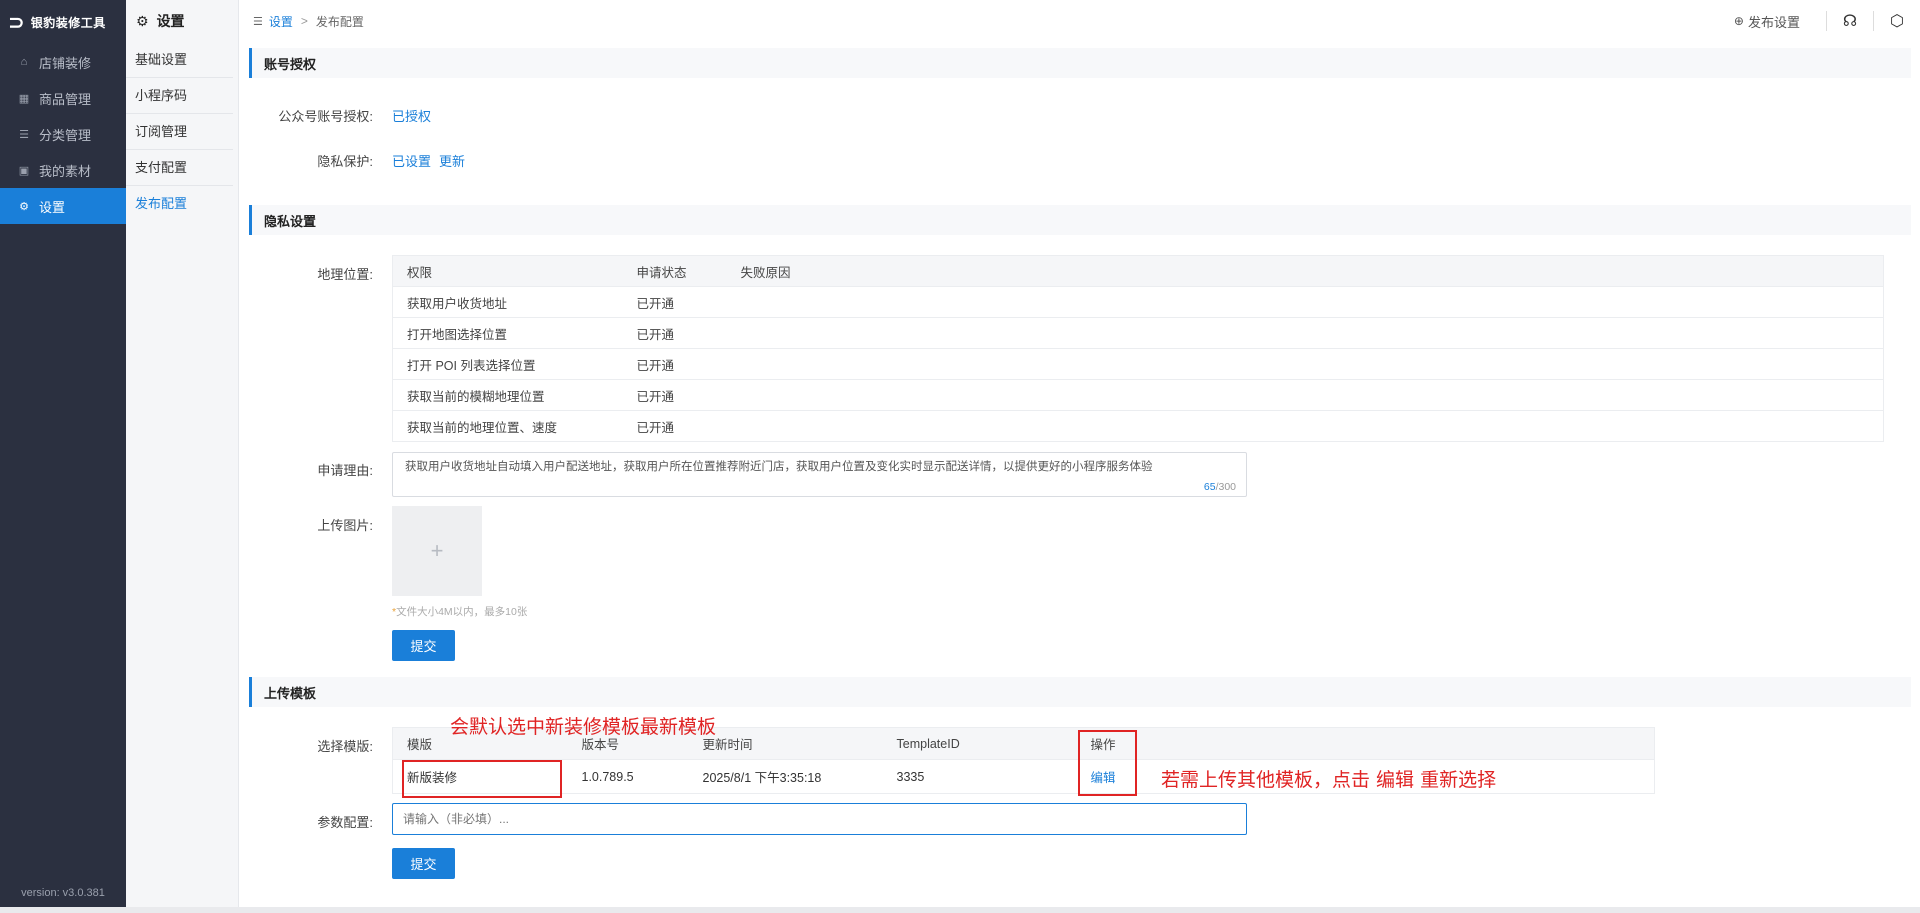 This screenshot has height=913, width=1920. I want to click on brand-mark-icon: ⊃, so click(16, 22).